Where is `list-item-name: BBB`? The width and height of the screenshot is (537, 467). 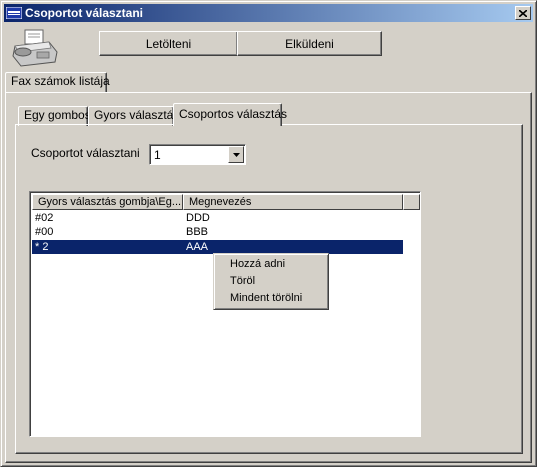 list-item-name: BBB is located at coordinates (197, 232).